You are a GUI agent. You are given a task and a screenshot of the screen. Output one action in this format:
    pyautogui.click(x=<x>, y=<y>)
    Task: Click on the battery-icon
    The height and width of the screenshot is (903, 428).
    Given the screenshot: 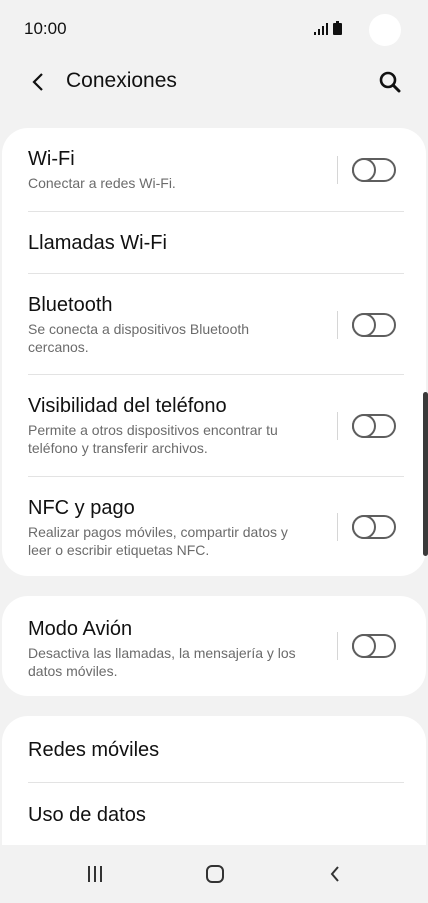 What is the action you would take?
    pyautogui.click(x=337, y=28)
    